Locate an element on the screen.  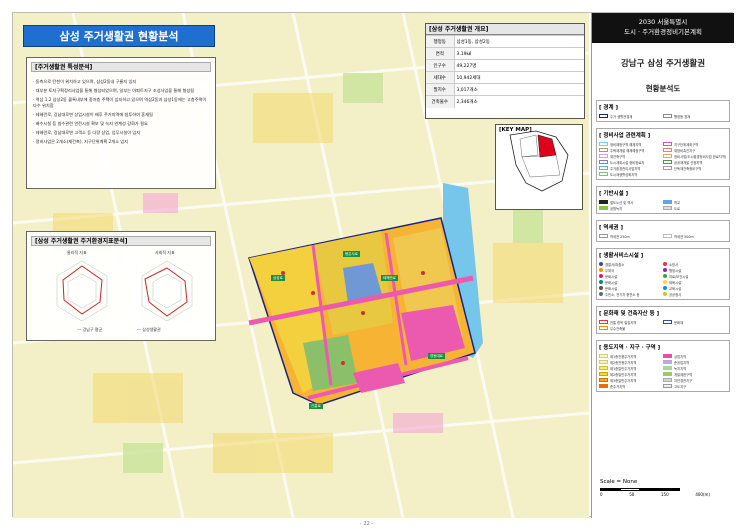
legend-item-label: 재정비촉진지구 is located at coordinates (685, 150).